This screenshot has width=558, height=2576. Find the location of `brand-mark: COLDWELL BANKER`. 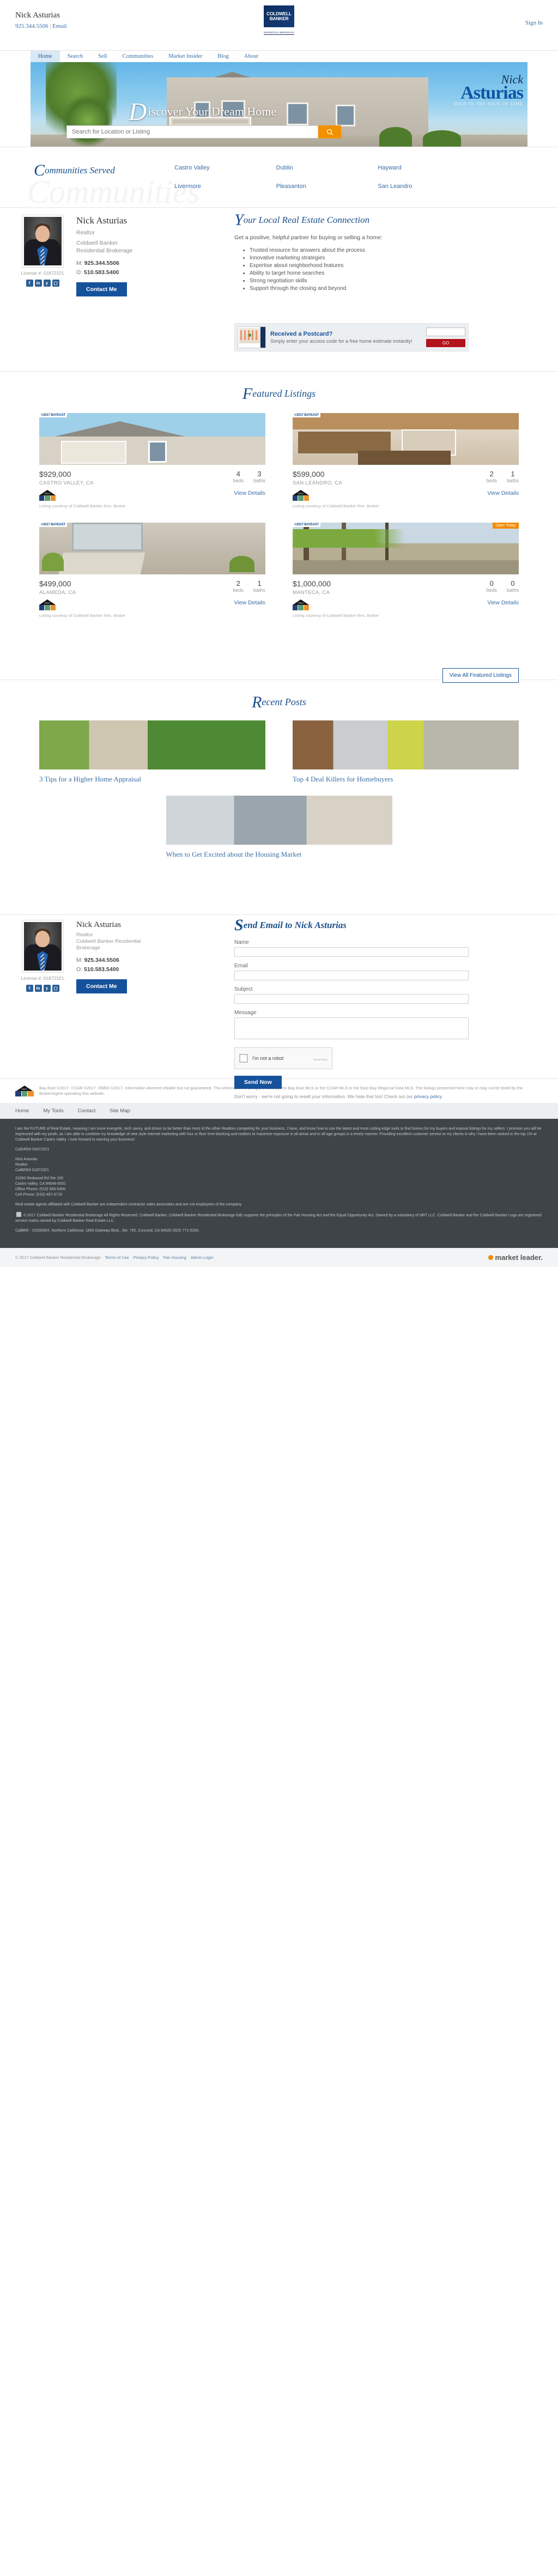

brand-mark: COLDWELL BANKER is located at coordinates (279, 16).